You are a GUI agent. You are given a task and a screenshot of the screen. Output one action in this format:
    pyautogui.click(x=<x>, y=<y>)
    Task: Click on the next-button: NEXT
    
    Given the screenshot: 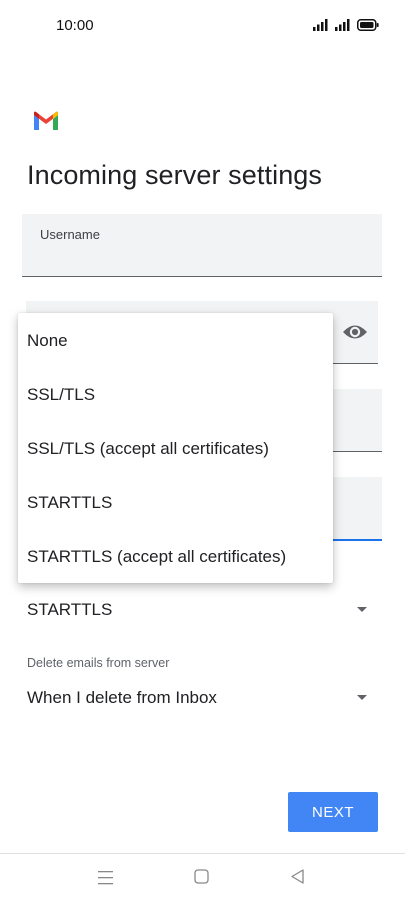 What is the action you would take?
    pyautogui.click(x=333, y=812)
    